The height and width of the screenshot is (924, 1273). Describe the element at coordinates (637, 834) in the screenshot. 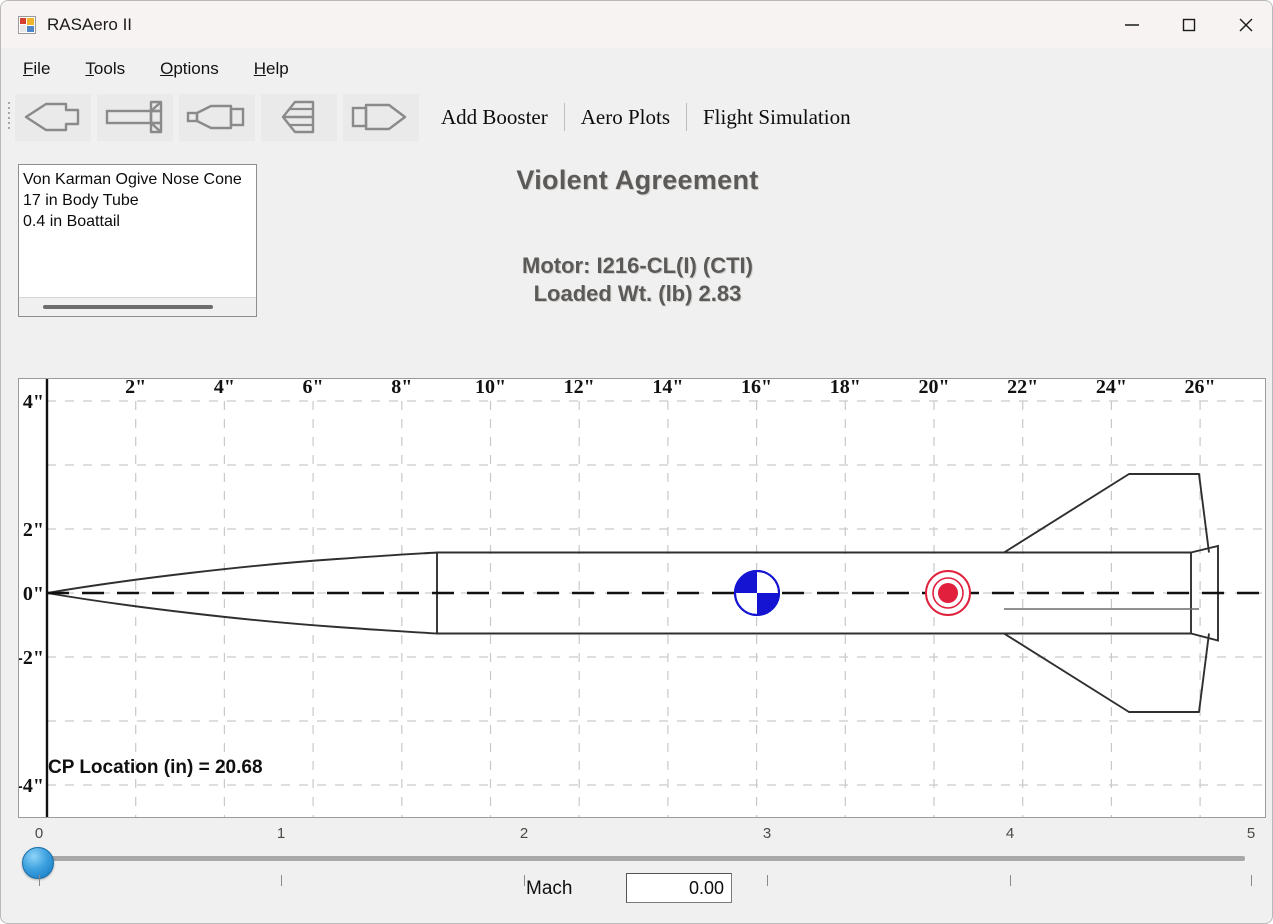

I see `slider-tick-labels: 0 1 2 3 4 5` at that location.